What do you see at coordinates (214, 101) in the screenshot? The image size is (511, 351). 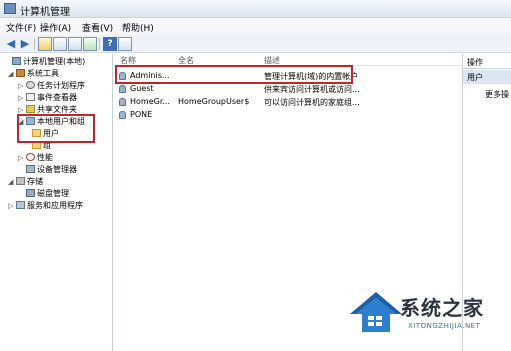 I see `user-full-name: HomeGroupUser$` at bounding box center [214, 101].